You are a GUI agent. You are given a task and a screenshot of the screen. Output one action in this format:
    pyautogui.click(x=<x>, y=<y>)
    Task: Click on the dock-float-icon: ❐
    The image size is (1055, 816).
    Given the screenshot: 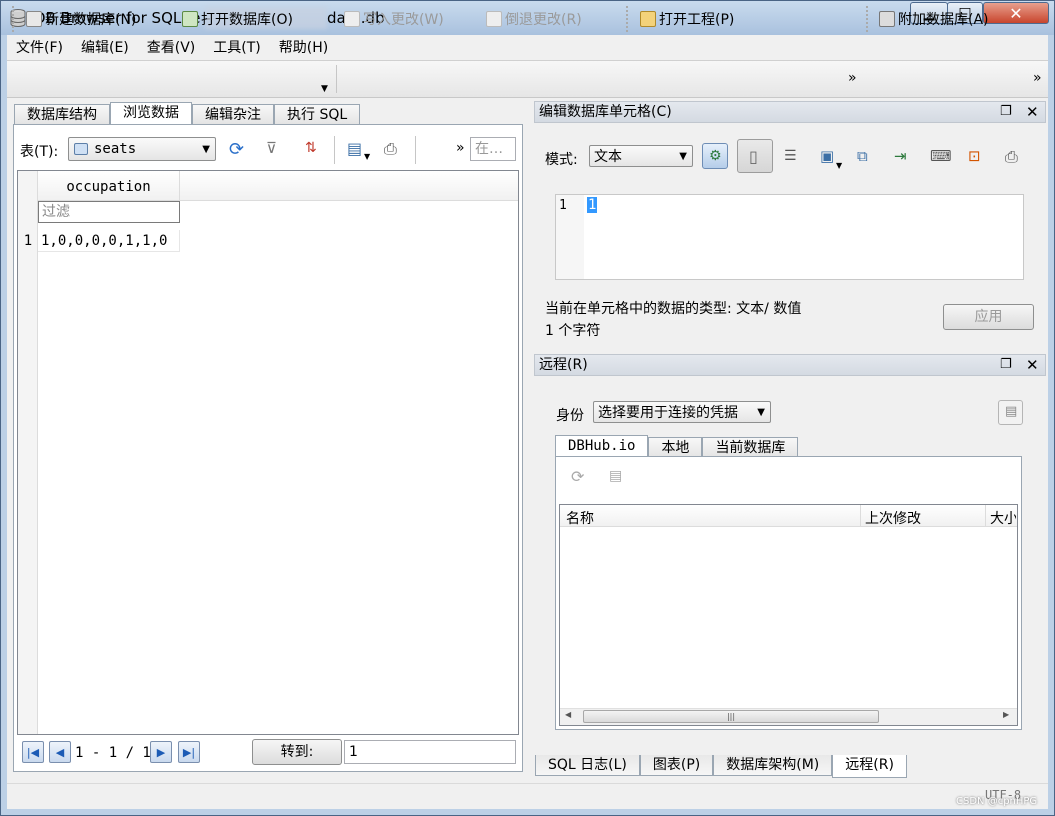 What is the action you would take?
    pyautogui.click(x=1006, y=111)
    